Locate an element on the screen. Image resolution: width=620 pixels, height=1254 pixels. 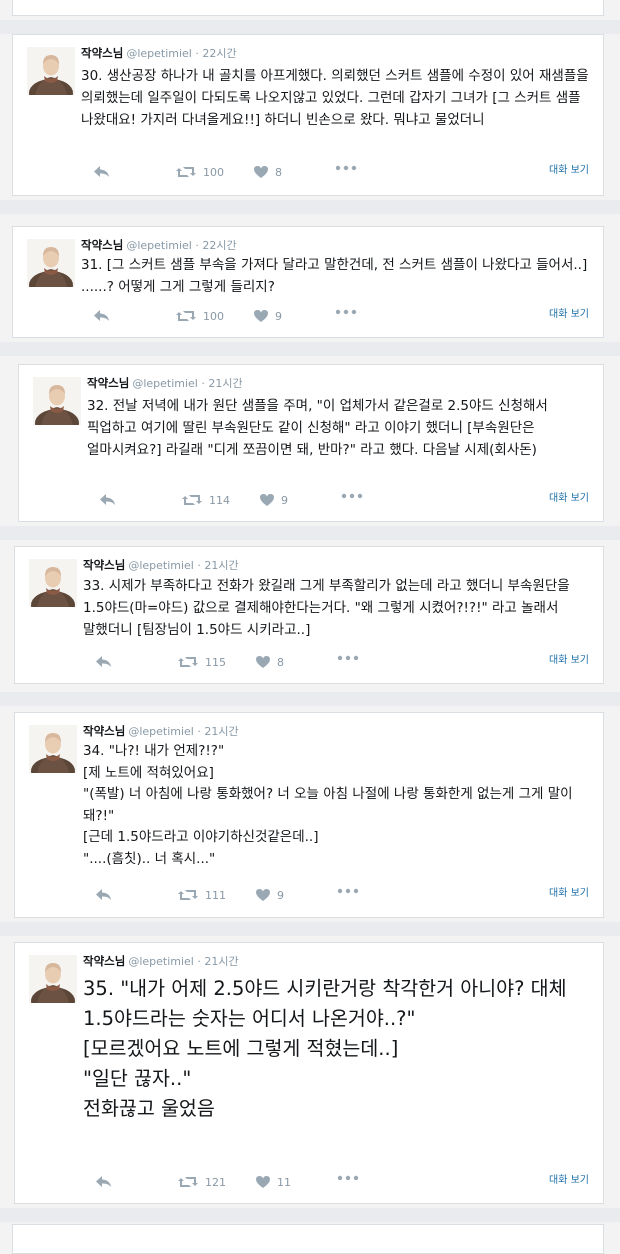
retweet-button: 114 is located at coordinates (205, 500).